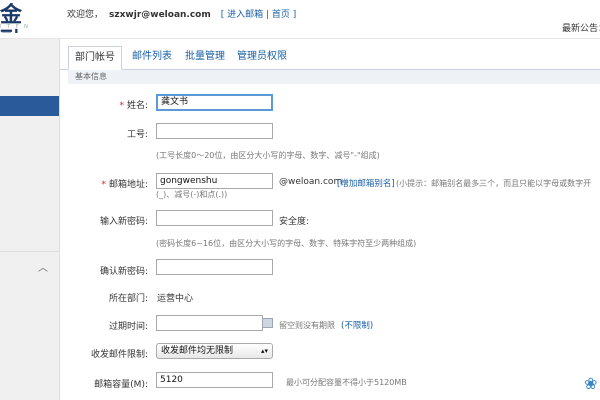 This screenshot has height=400, width=600. What do you see at coordinates (259, 15) in the screenshot?
I see `header-links: [ 进入邮箱 | 首页 ]` at bounding box center [259, 15].